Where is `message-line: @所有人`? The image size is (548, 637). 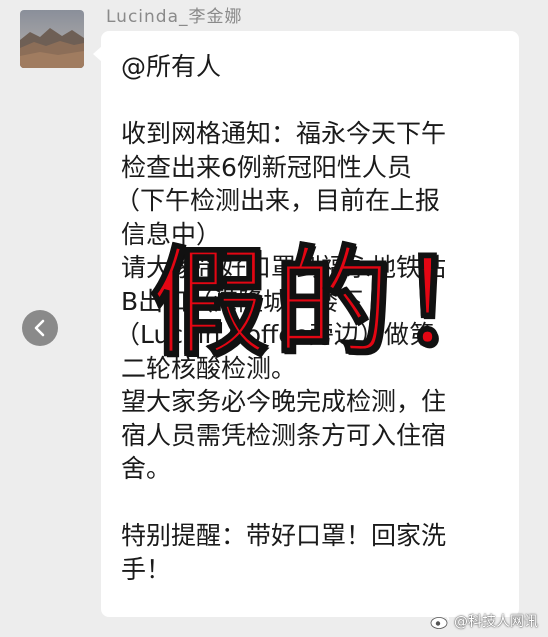
message-line: @所有人 is located at coordinates (171, 66).